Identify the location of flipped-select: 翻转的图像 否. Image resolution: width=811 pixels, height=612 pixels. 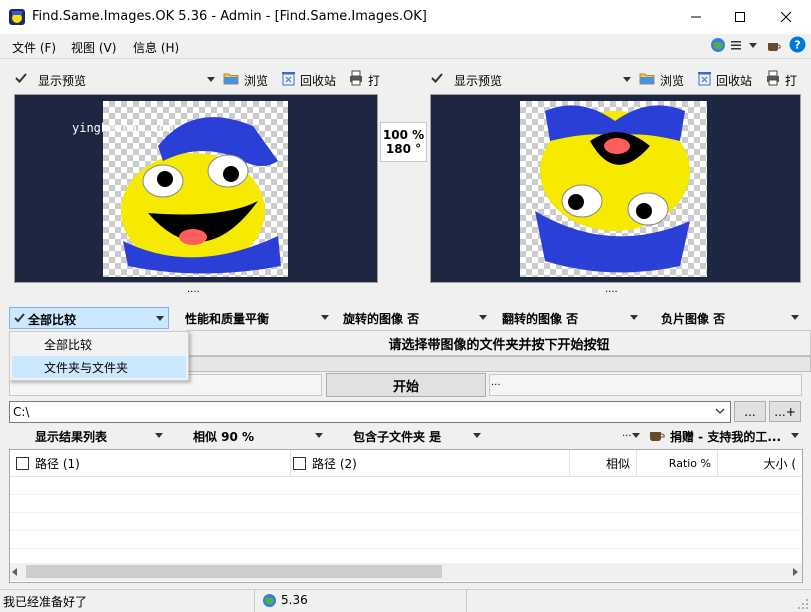
(571, 317).